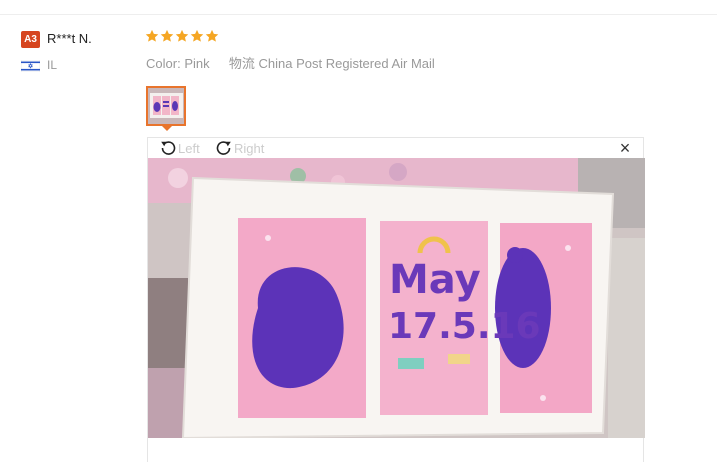 The height and width of the screenshot is (462, 717). What do you see at coordinates (346, 63) in the screenshot?
I see `shipping-value: China Post Registered Air Mail` at bounding box center [346, 63].